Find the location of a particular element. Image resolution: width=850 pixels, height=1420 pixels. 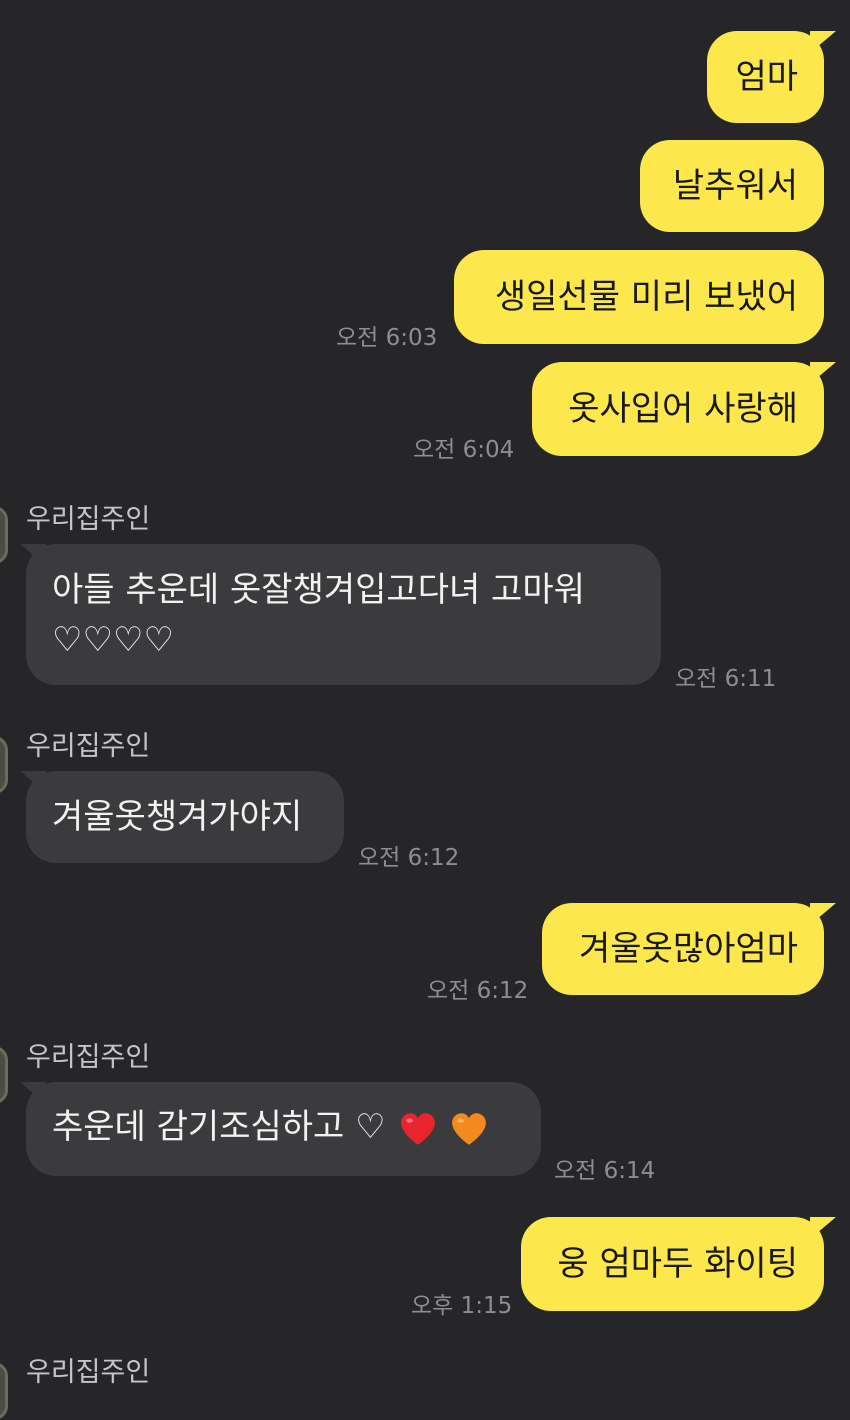

message-me-5: 겨울옷많아엄마 is located at coordinates (683, 949).